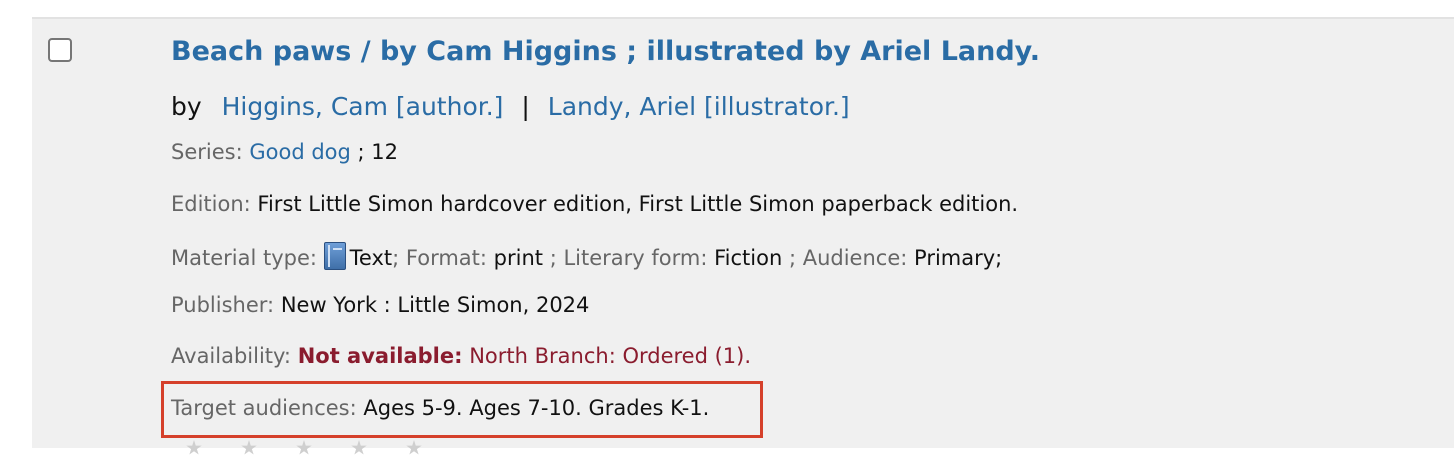 Image resolution: width=1454 pixels, height=460 pixels. Describe the element at coordinates (323, 447) in the screenshot. I see `rating-stars` at that location.